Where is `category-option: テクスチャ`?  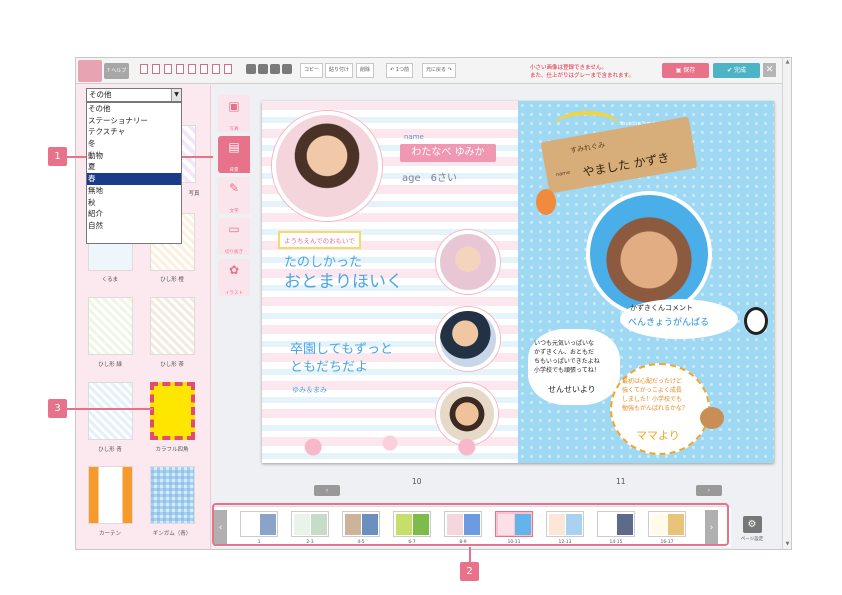 category-option: テクスチャ is located at coordinates (134, 132).